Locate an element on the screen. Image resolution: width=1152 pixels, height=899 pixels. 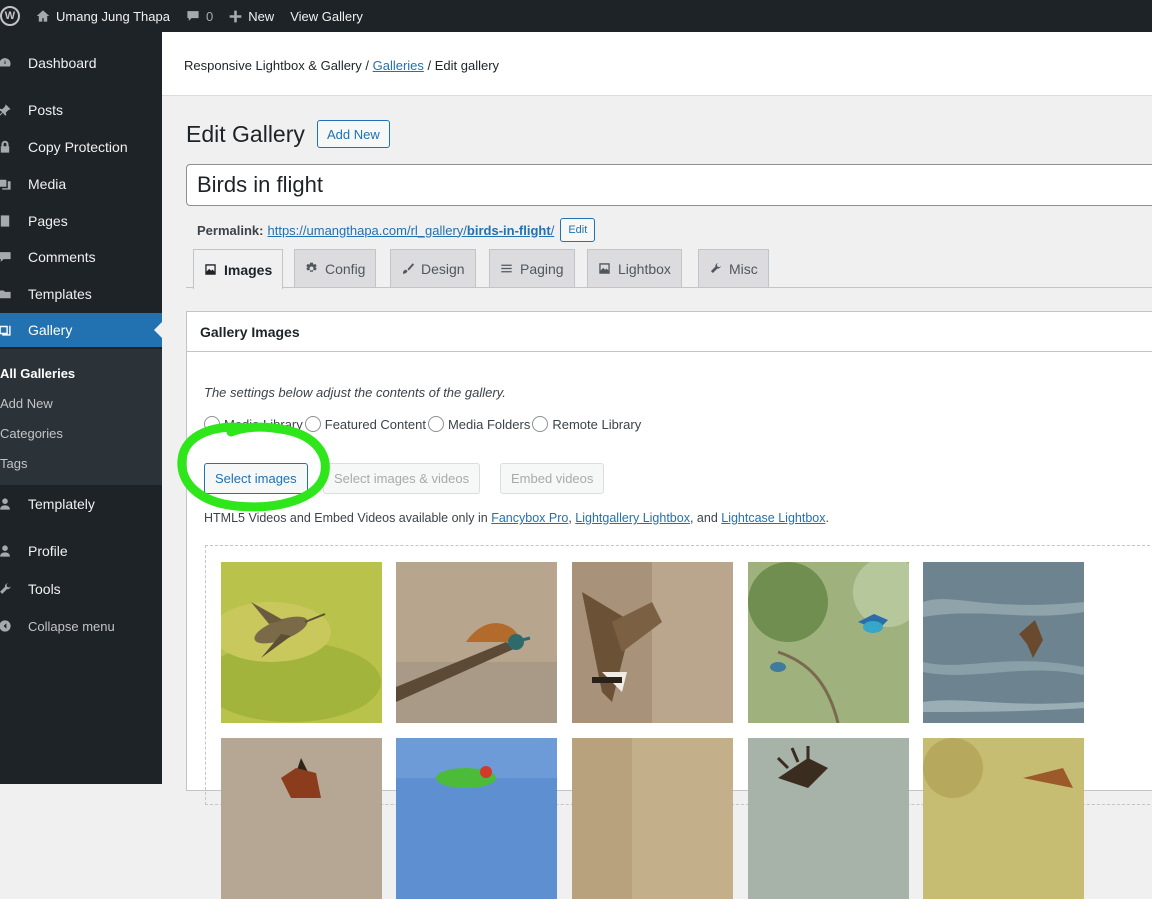
gear-icon is located at coordinates (311, 267).